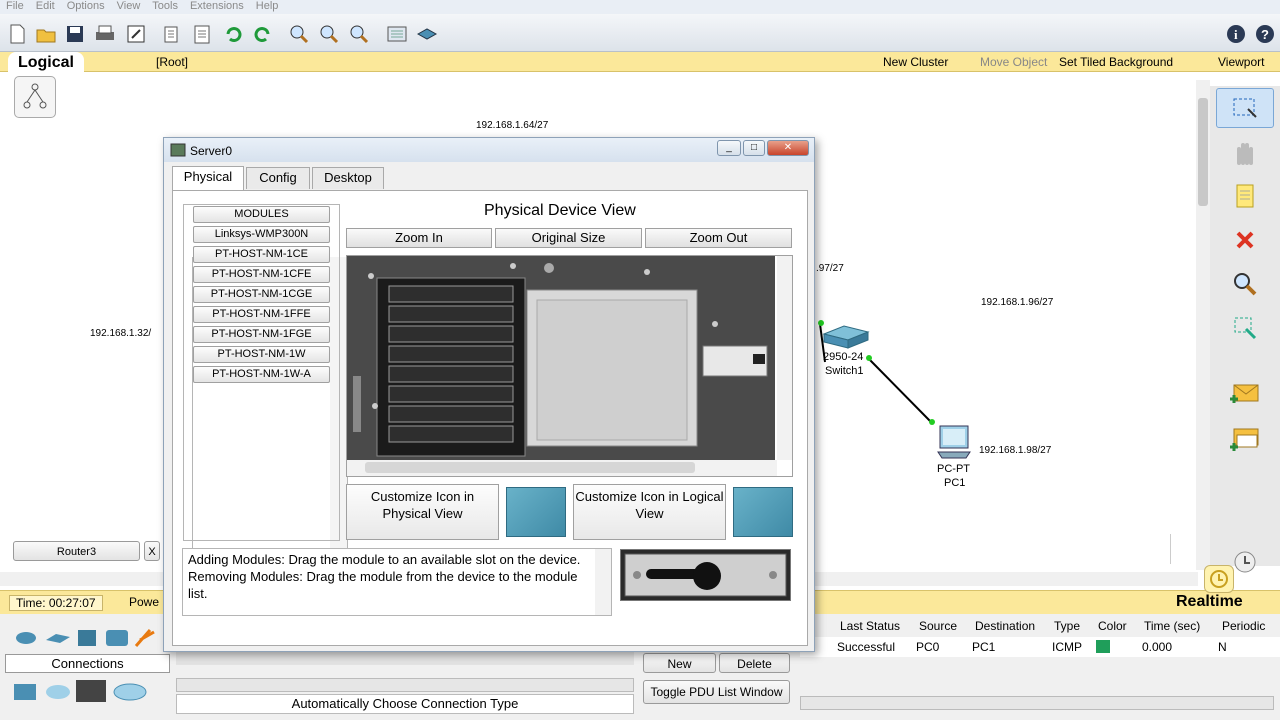  What do you see at coordinates (87, 692) in the screenshot?
I see `connection-types-row` at bounding box center [87, 692].